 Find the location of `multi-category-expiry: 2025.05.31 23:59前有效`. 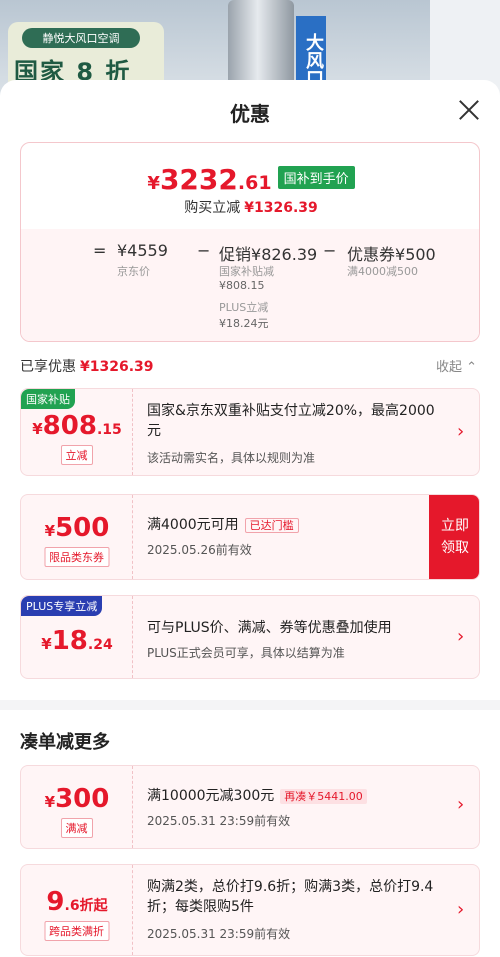

multi-category-expiry: 2025.05.31 23:59前有效 is located at coordinates (219, 934).